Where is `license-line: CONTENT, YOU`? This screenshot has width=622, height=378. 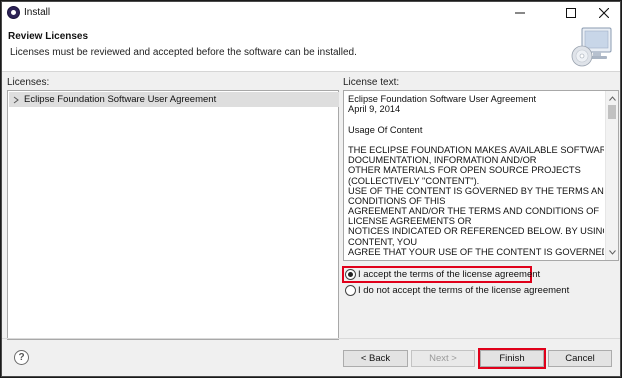
license-line: CONTENT, YOU is located at coordinates (383, 241).